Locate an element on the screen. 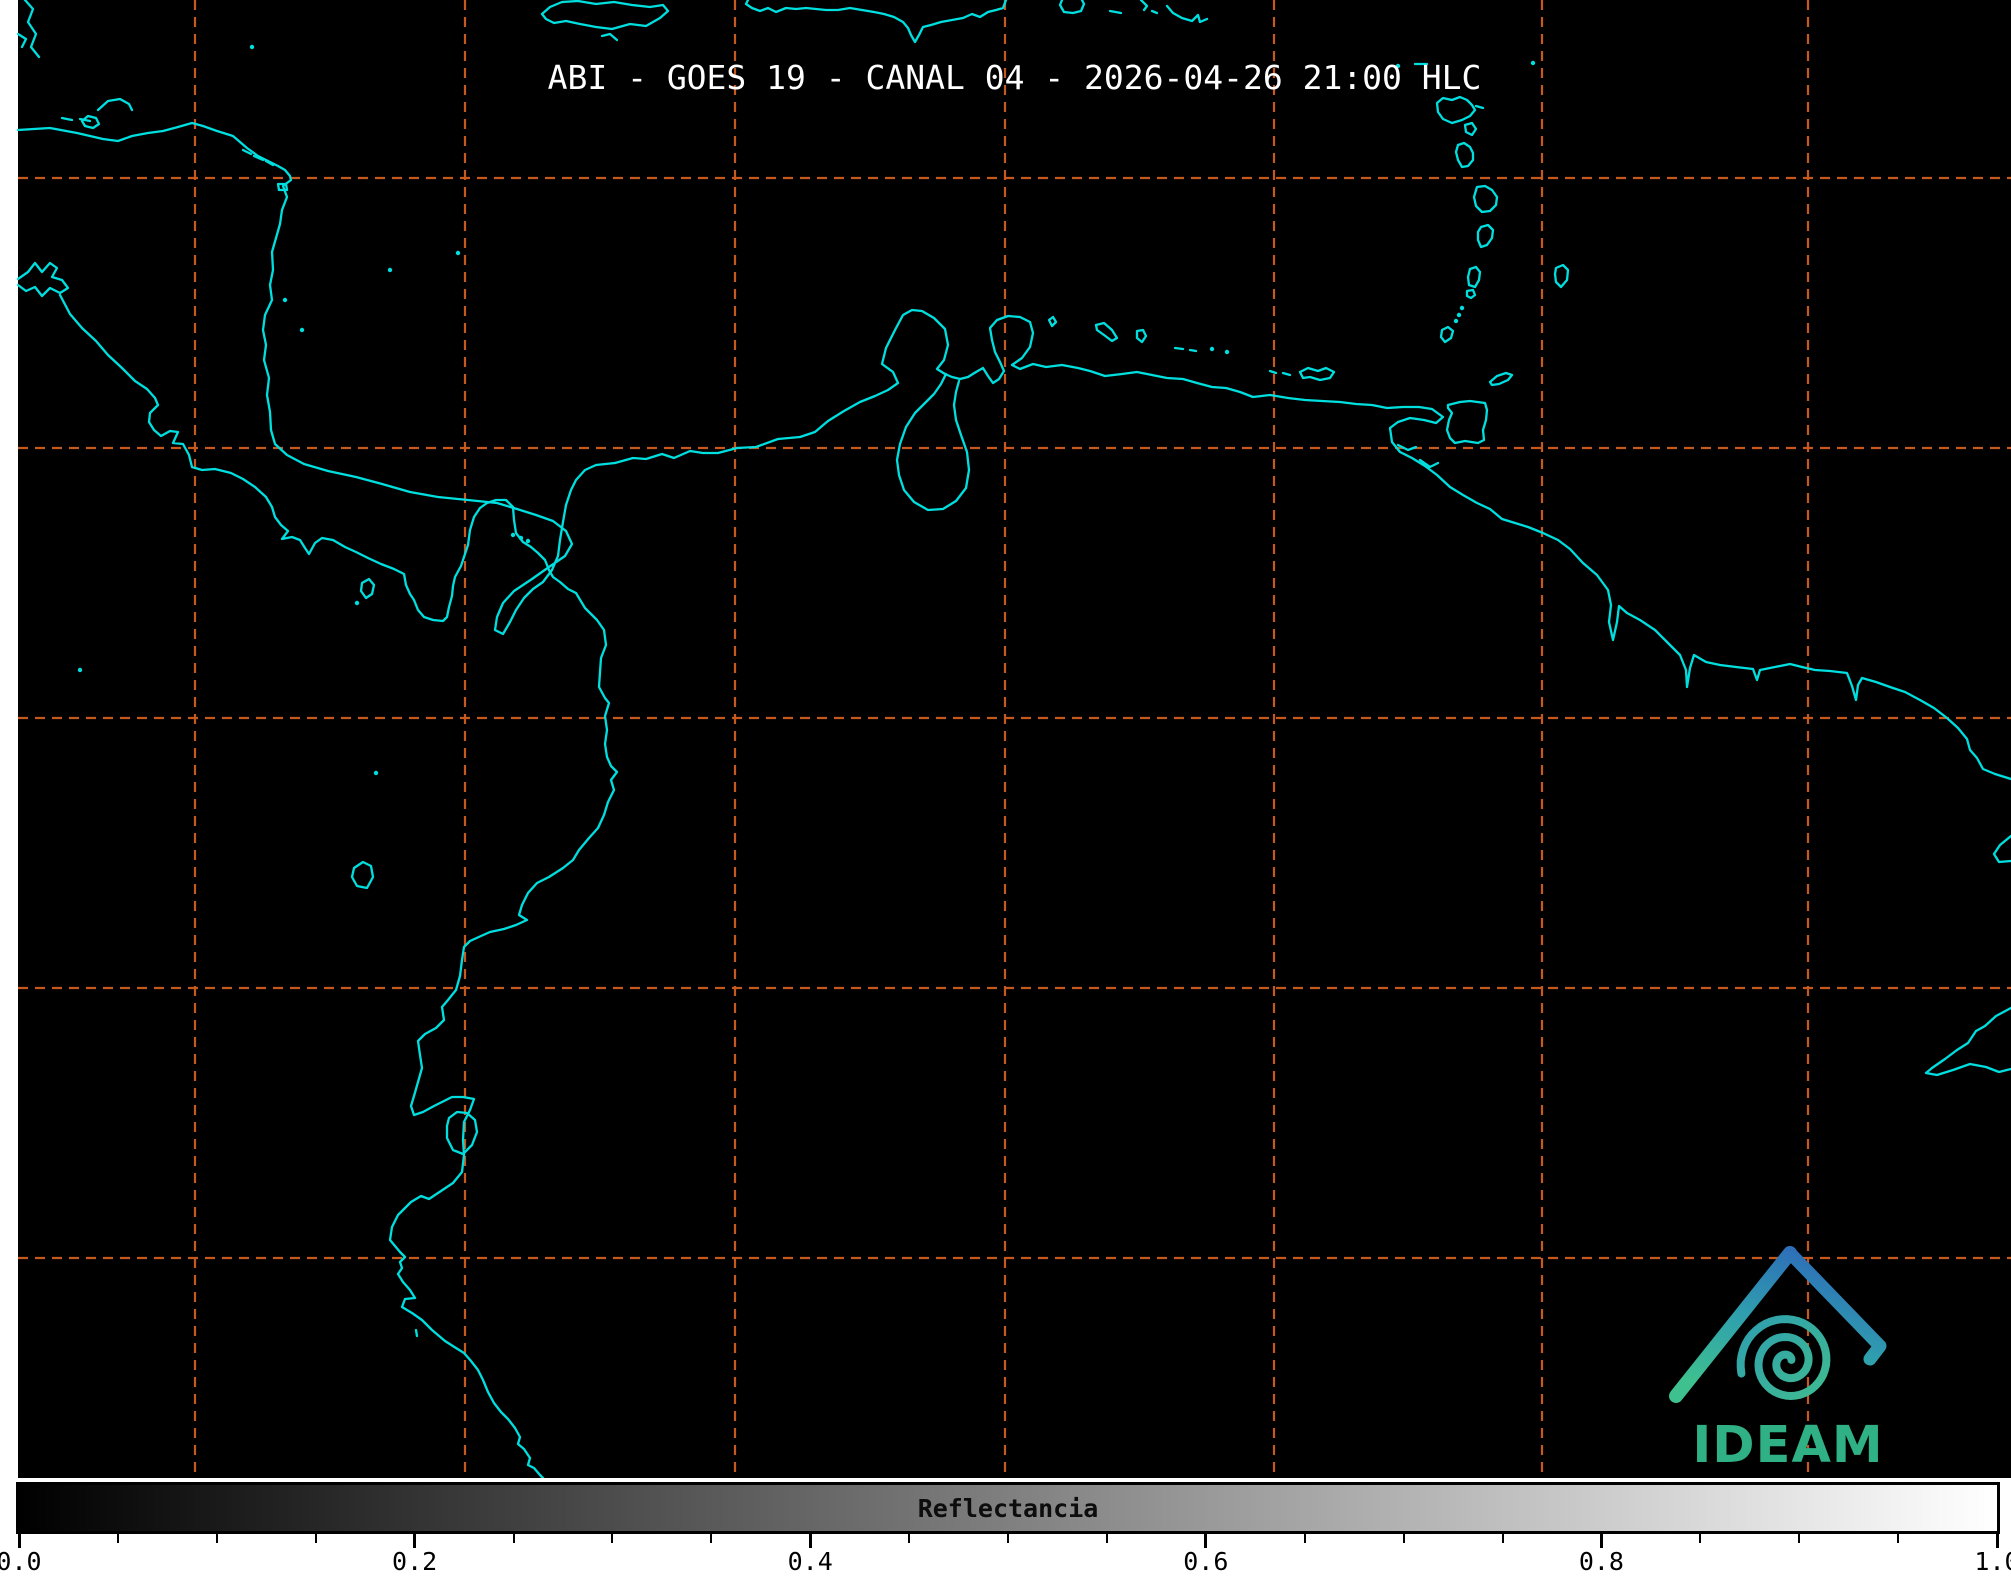  colorbar-tick-label: 1.0 is located at coordinates (1992, 1561).